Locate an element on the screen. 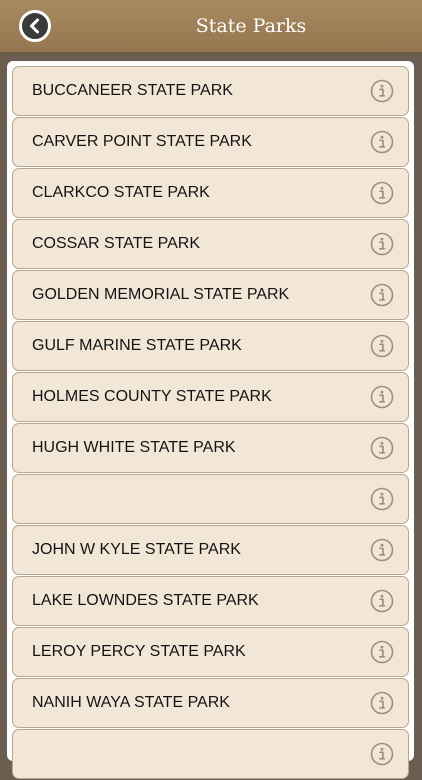 This screenshot has height=780, width=422. park-name: HUGH WHITE STATE PARK is located at coordinates (134, 447).